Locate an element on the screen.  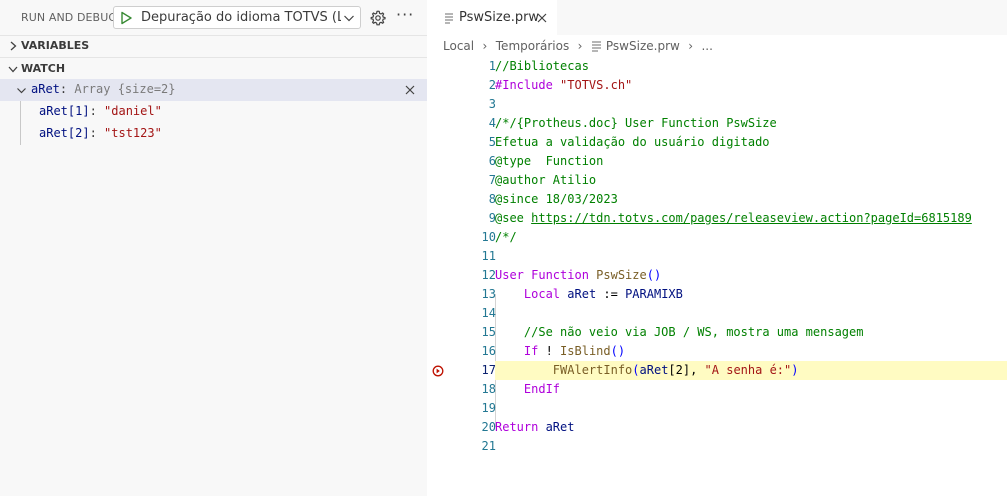
code-line-text: /*/{Protheus.doc} User Function PswSize is located at coordinates (636, 123).